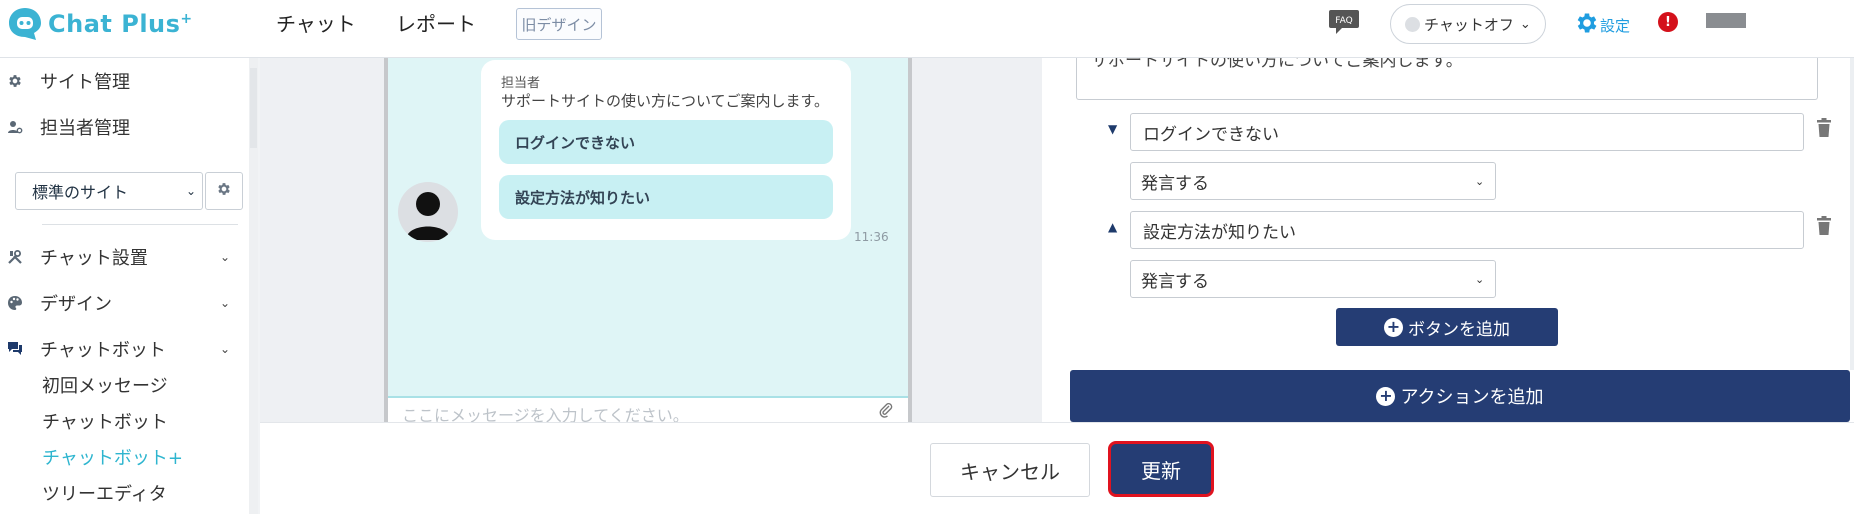 The image size is (1854, 514). Describe the element at coordinates (1615, 25) in the screenshot. I see `settings-label: 設定` at that location.